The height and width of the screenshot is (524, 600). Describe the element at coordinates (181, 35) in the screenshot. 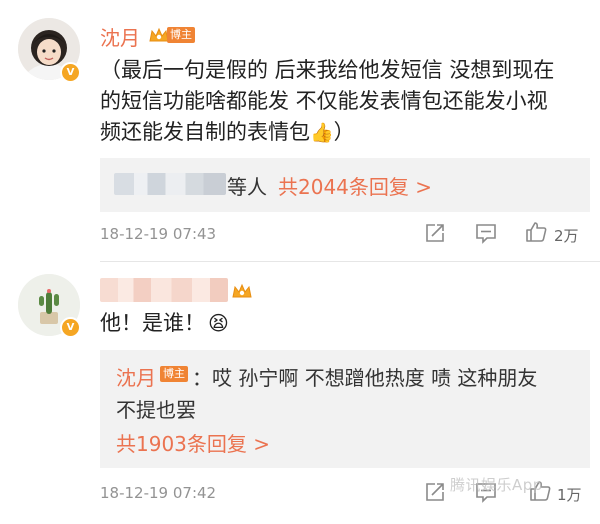

I see `author-badge: 博主` at that location.